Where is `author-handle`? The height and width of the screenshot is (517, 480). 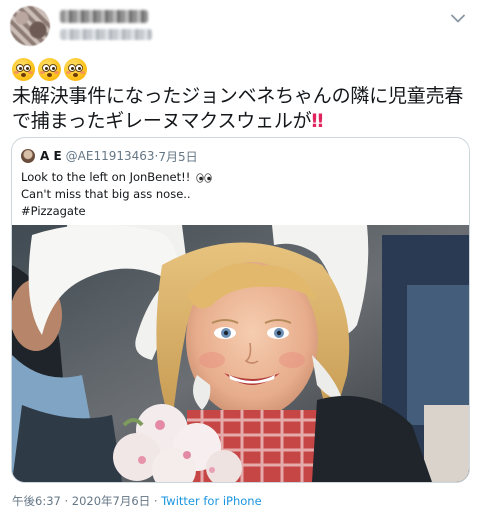
author-handle is located at coordinates (106, 34).